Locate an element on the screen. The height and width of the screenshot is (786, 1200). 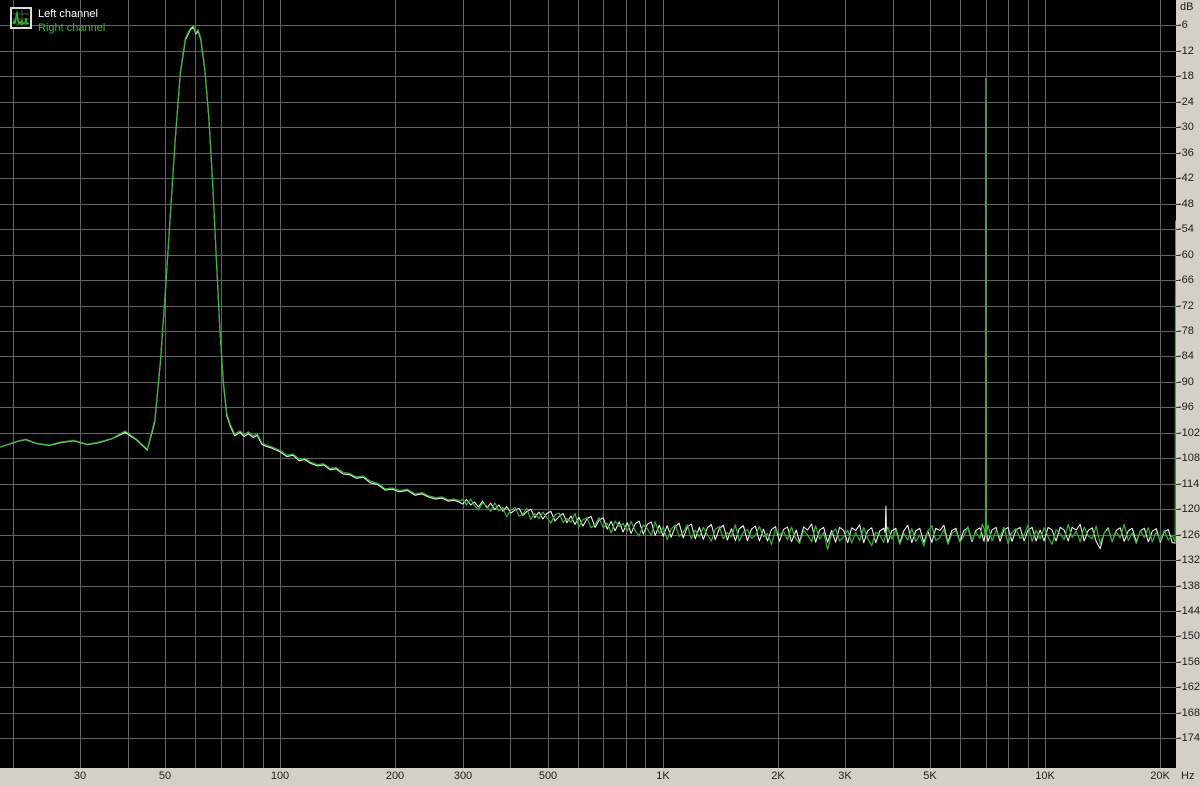
y-axis-tick-label: -84 is located at coordinates (1186, 356).